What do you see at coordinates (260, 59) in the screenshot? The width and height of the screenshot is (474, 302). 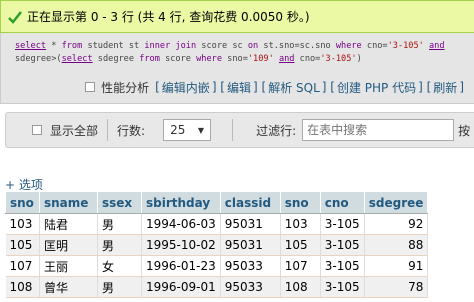 I see `sql-token: '109'` at bounding box center [260, 59].